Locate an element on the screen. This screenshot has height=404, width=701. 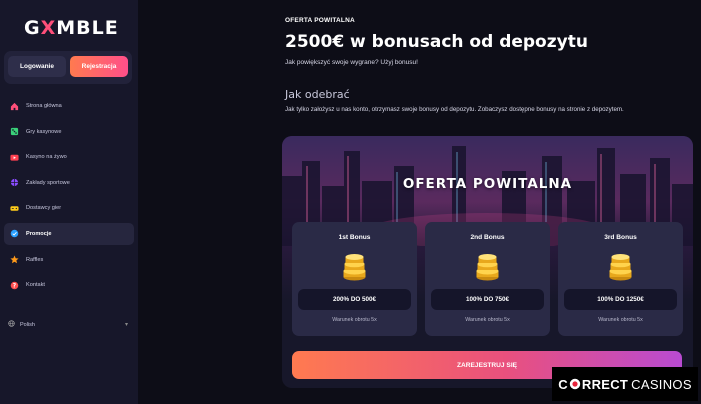
bonus-offer: 200% DO 500€ is located at coordinates (354, 299).